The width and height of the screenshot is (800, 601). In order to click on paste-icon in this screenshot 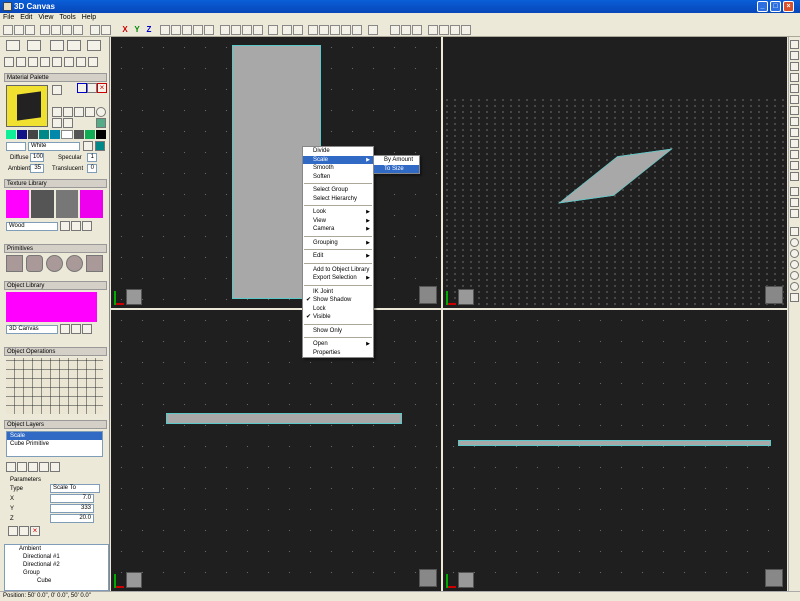, I will do `click(67, 30)`.